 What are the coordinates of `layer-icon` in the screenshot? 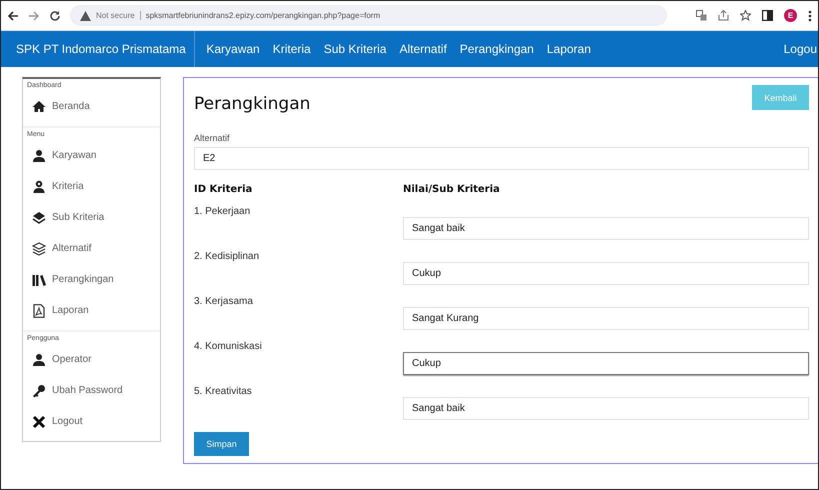 It's located at (39, 217).